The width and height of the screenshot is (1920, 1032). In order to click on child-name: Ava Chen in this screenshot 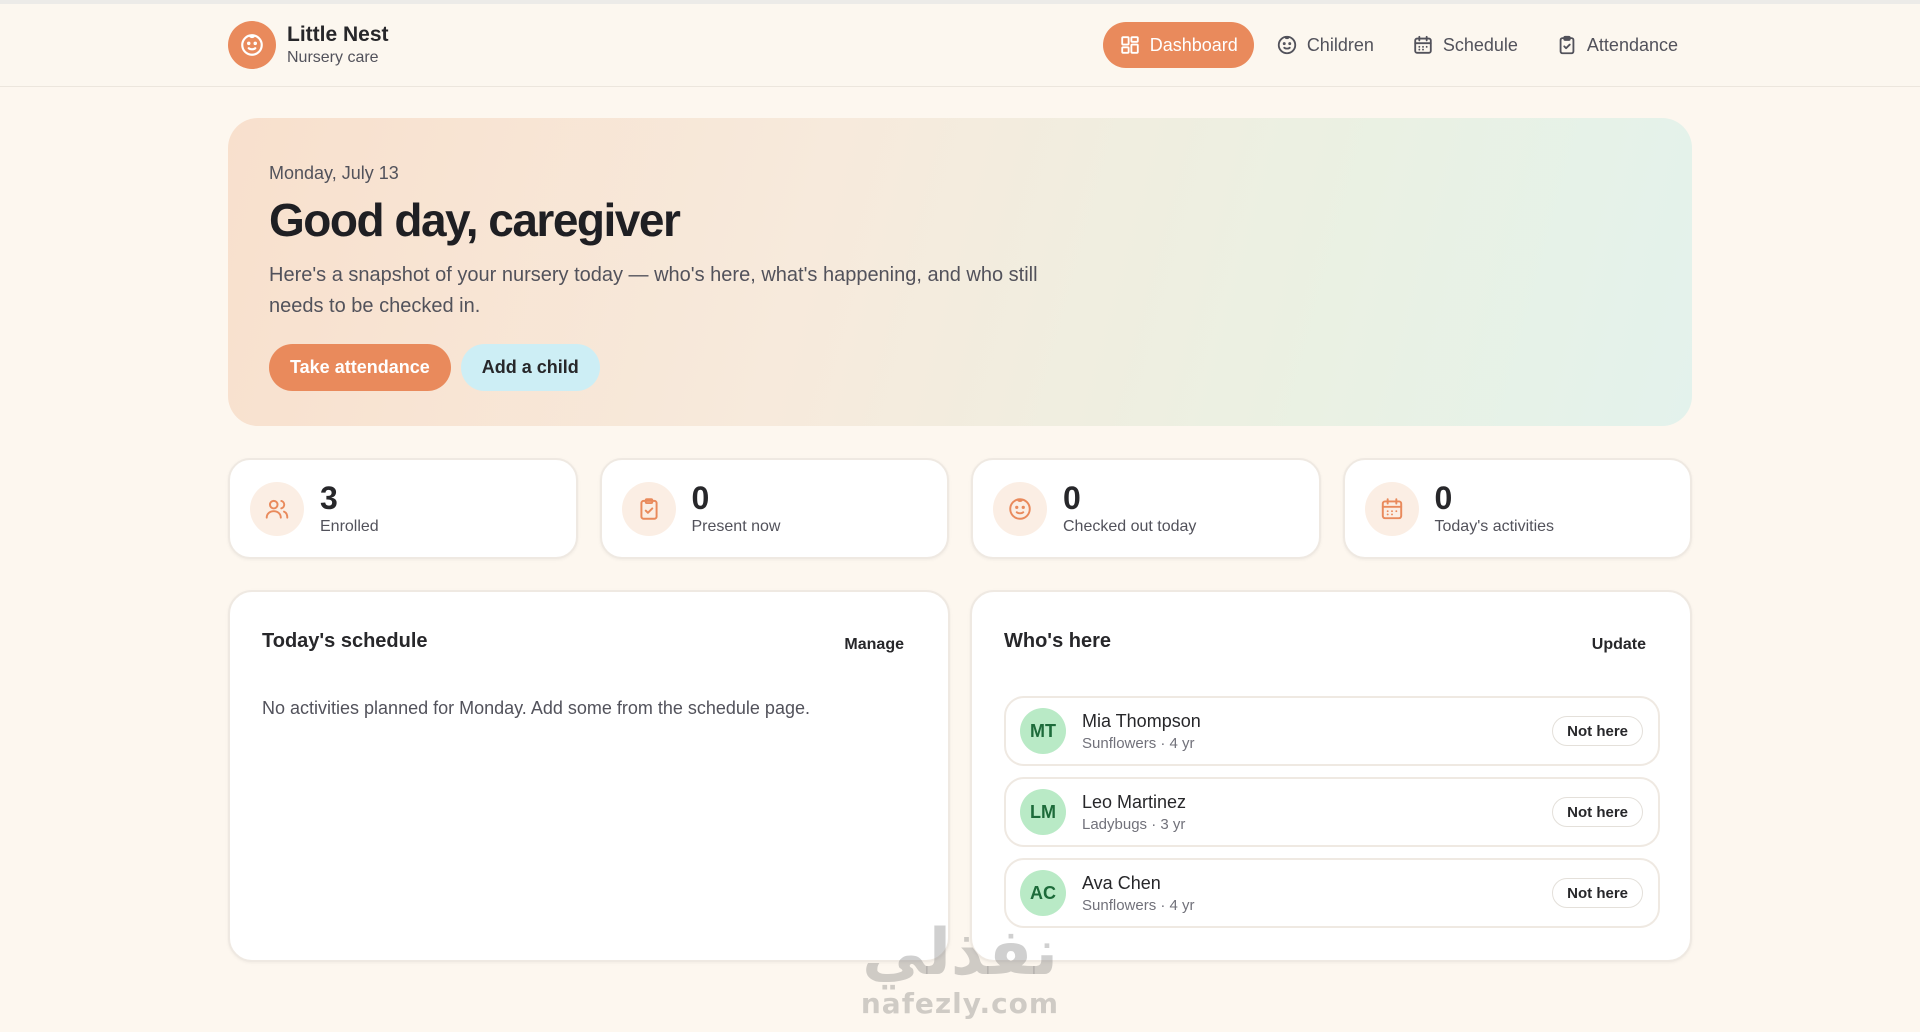, I will do `click(1121, 883)`.